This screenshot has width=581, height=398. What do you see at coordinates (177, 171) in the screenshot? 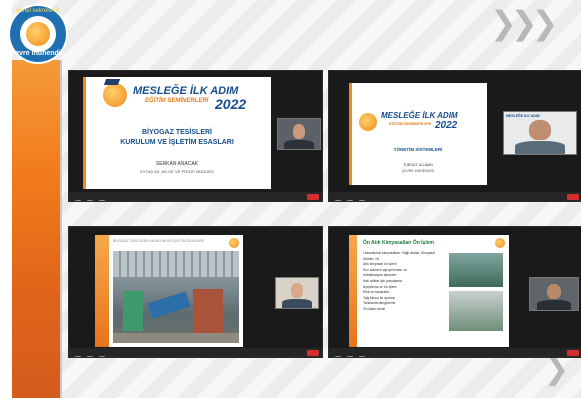
I see `presenter-role: EXTAŞ AŞ. AR-GE VE PROJE MÜDÜRÜ` at bounding box center [177, 171].